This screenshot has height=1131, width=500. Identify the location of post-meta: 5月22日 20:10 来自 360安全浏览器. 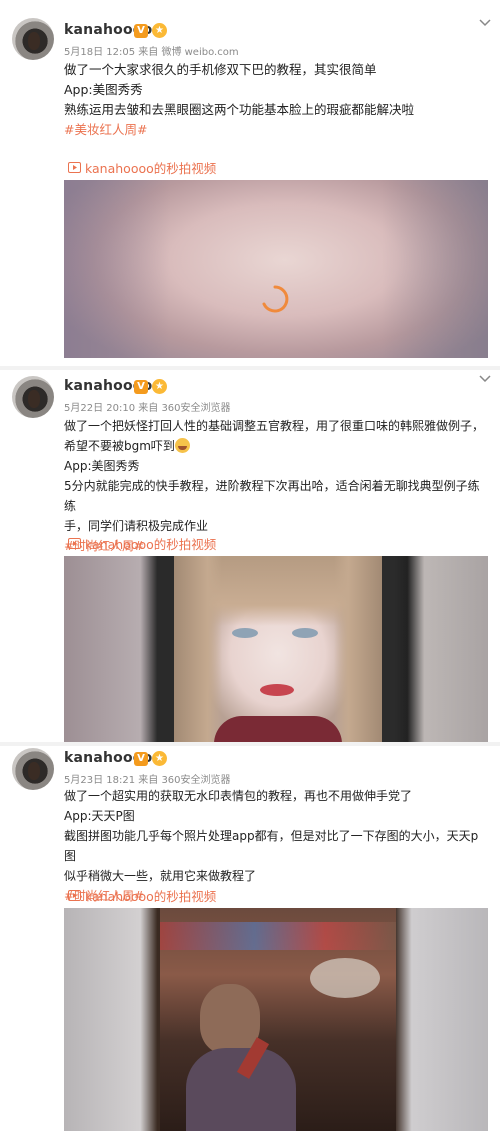
(147, 408).